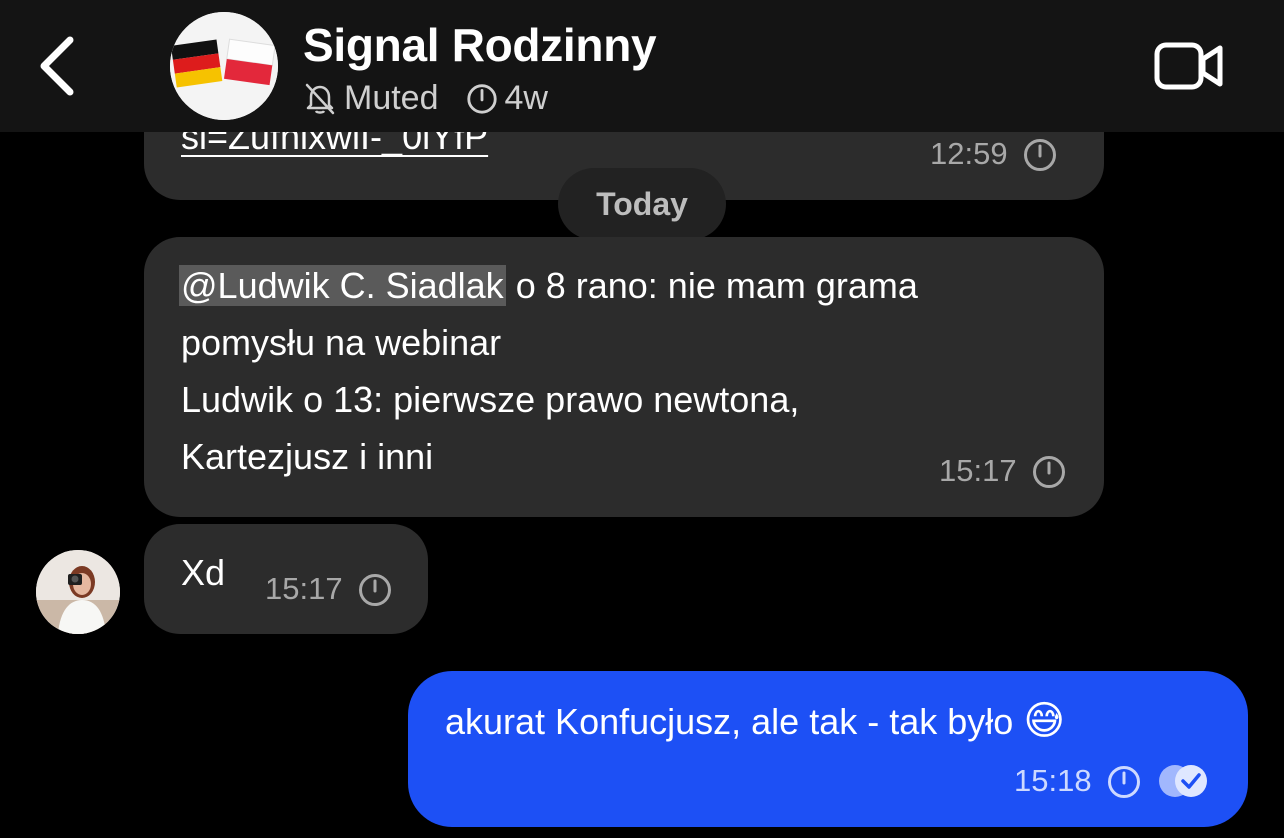  What do you see at coordinates (969, 153) in the screenshot?
I see `message-time: 12:59` at bounding box center [969, 153].